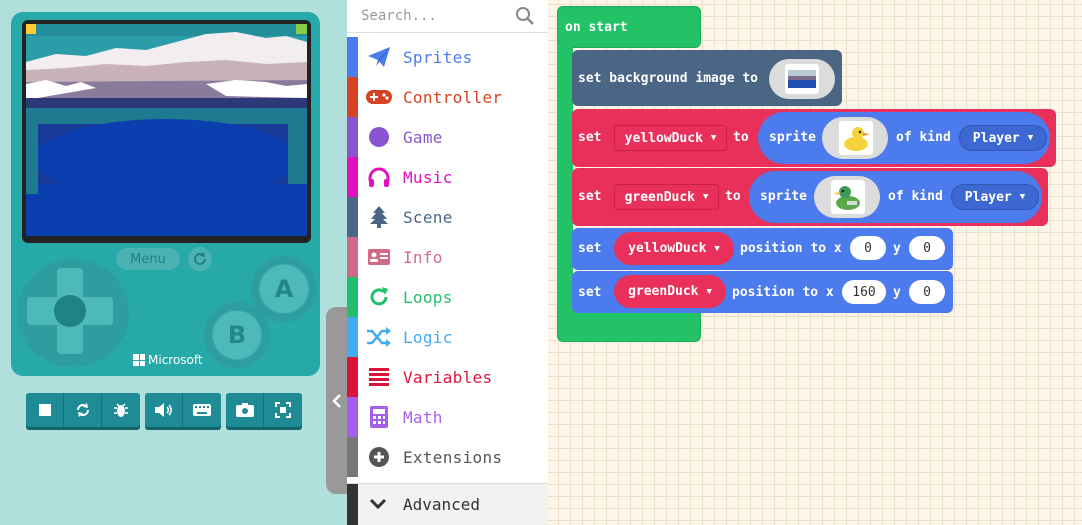  Describe the element at coordinates (447, 257) in the screenshot. I see `category-info: Info` at that location.